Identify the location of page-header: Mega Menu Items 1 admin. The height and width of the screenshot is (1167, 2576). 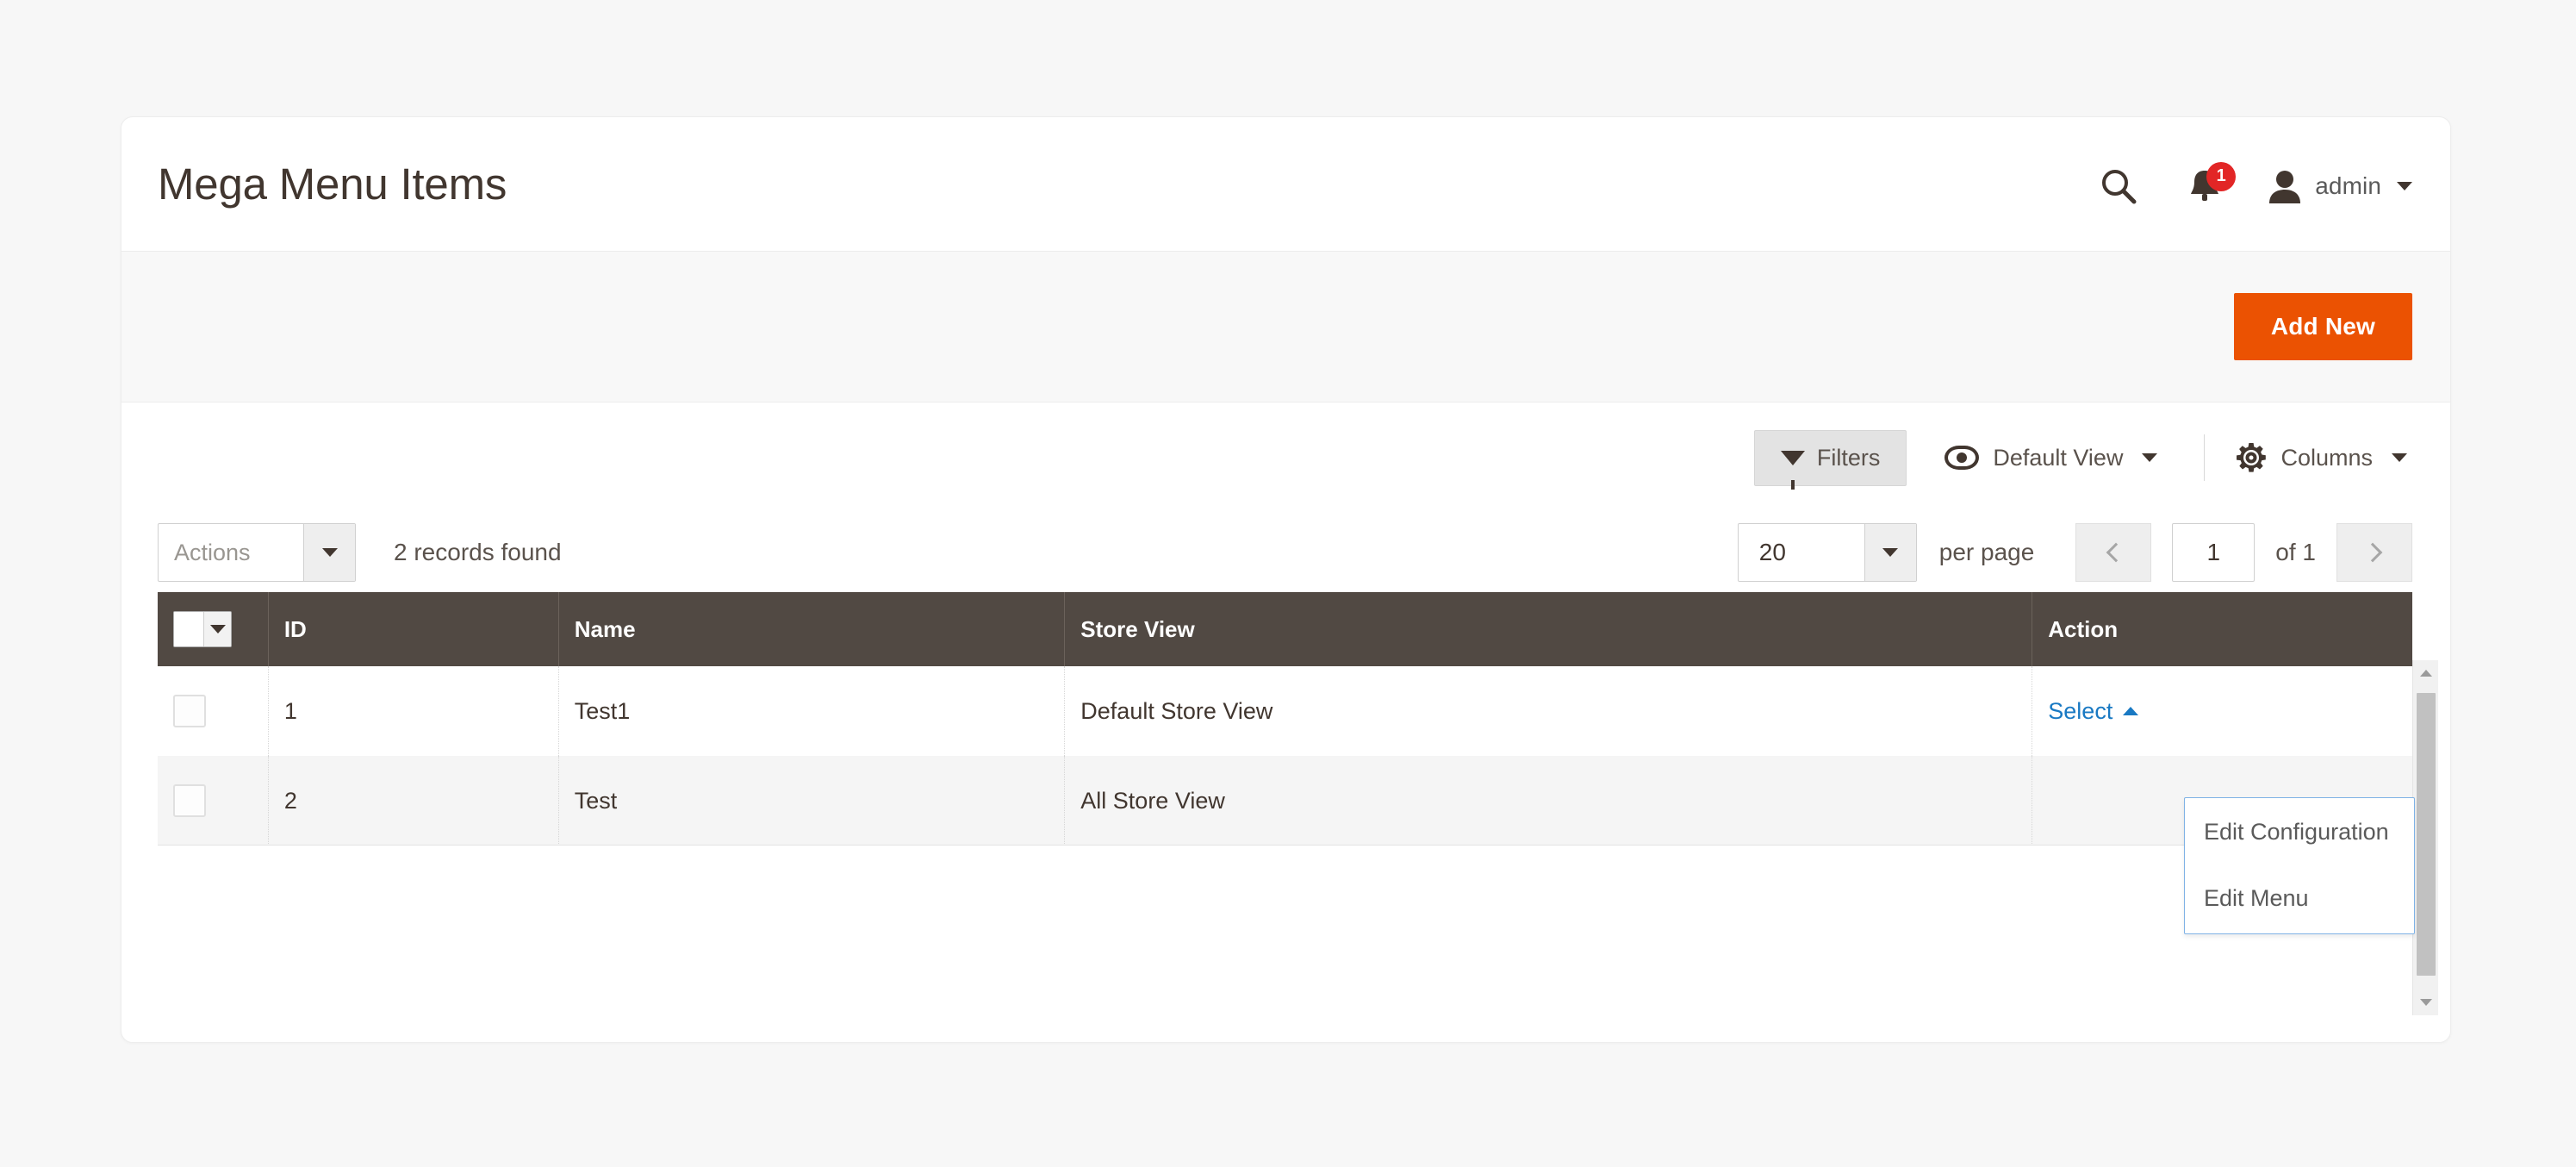
(1286, 184).